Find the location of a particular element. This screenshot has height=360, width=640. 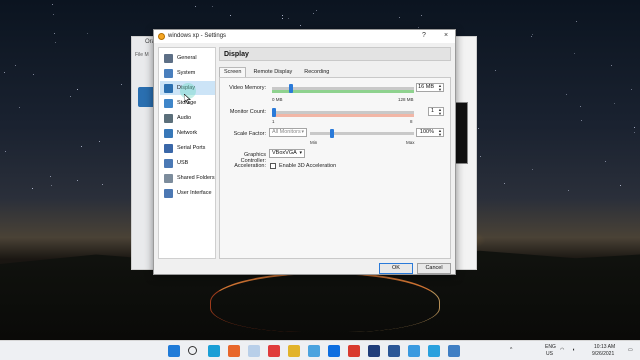

storage-icon is located at coordinates (168, 103).